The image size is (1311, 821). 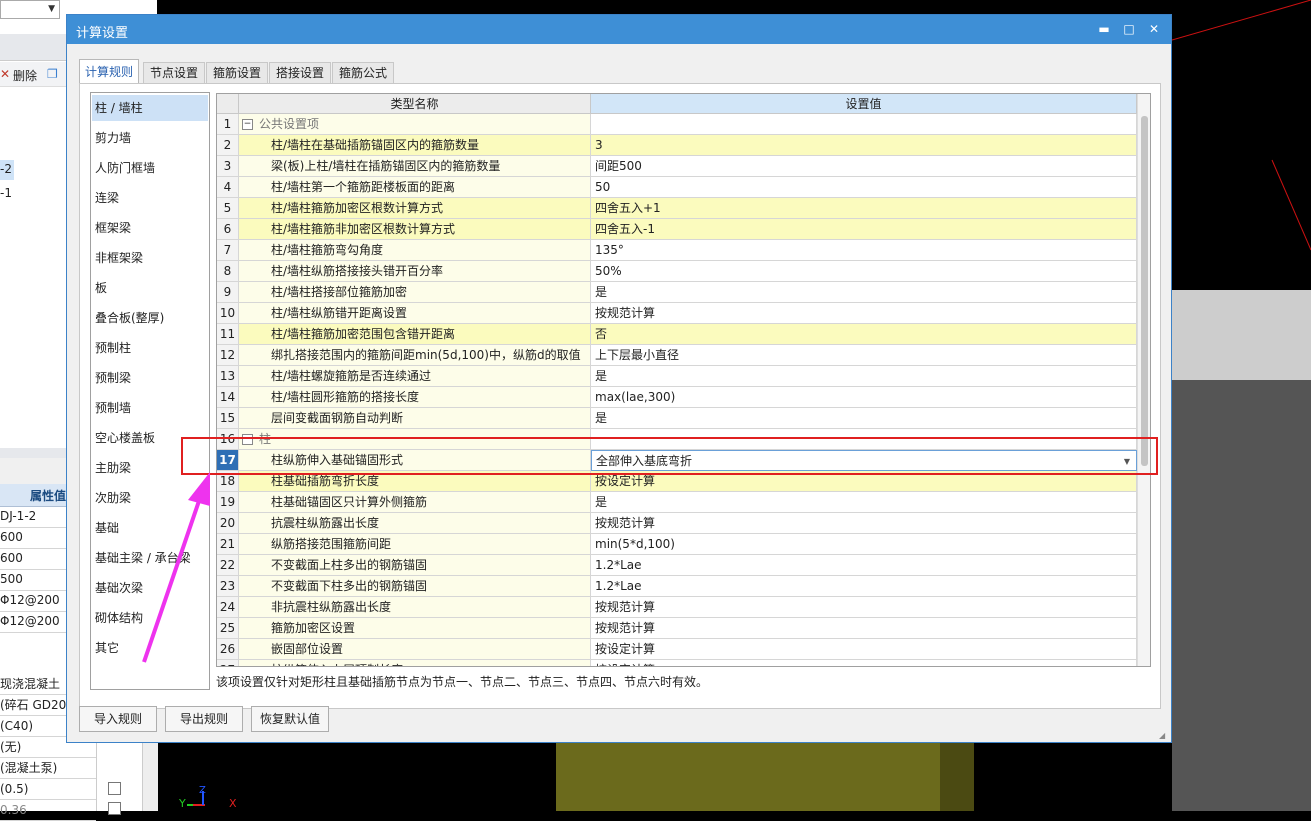 What do you see at coordinates (765, 777) in the screenshot?
I see `viewport-column-model` at bounding box center [765, 777].